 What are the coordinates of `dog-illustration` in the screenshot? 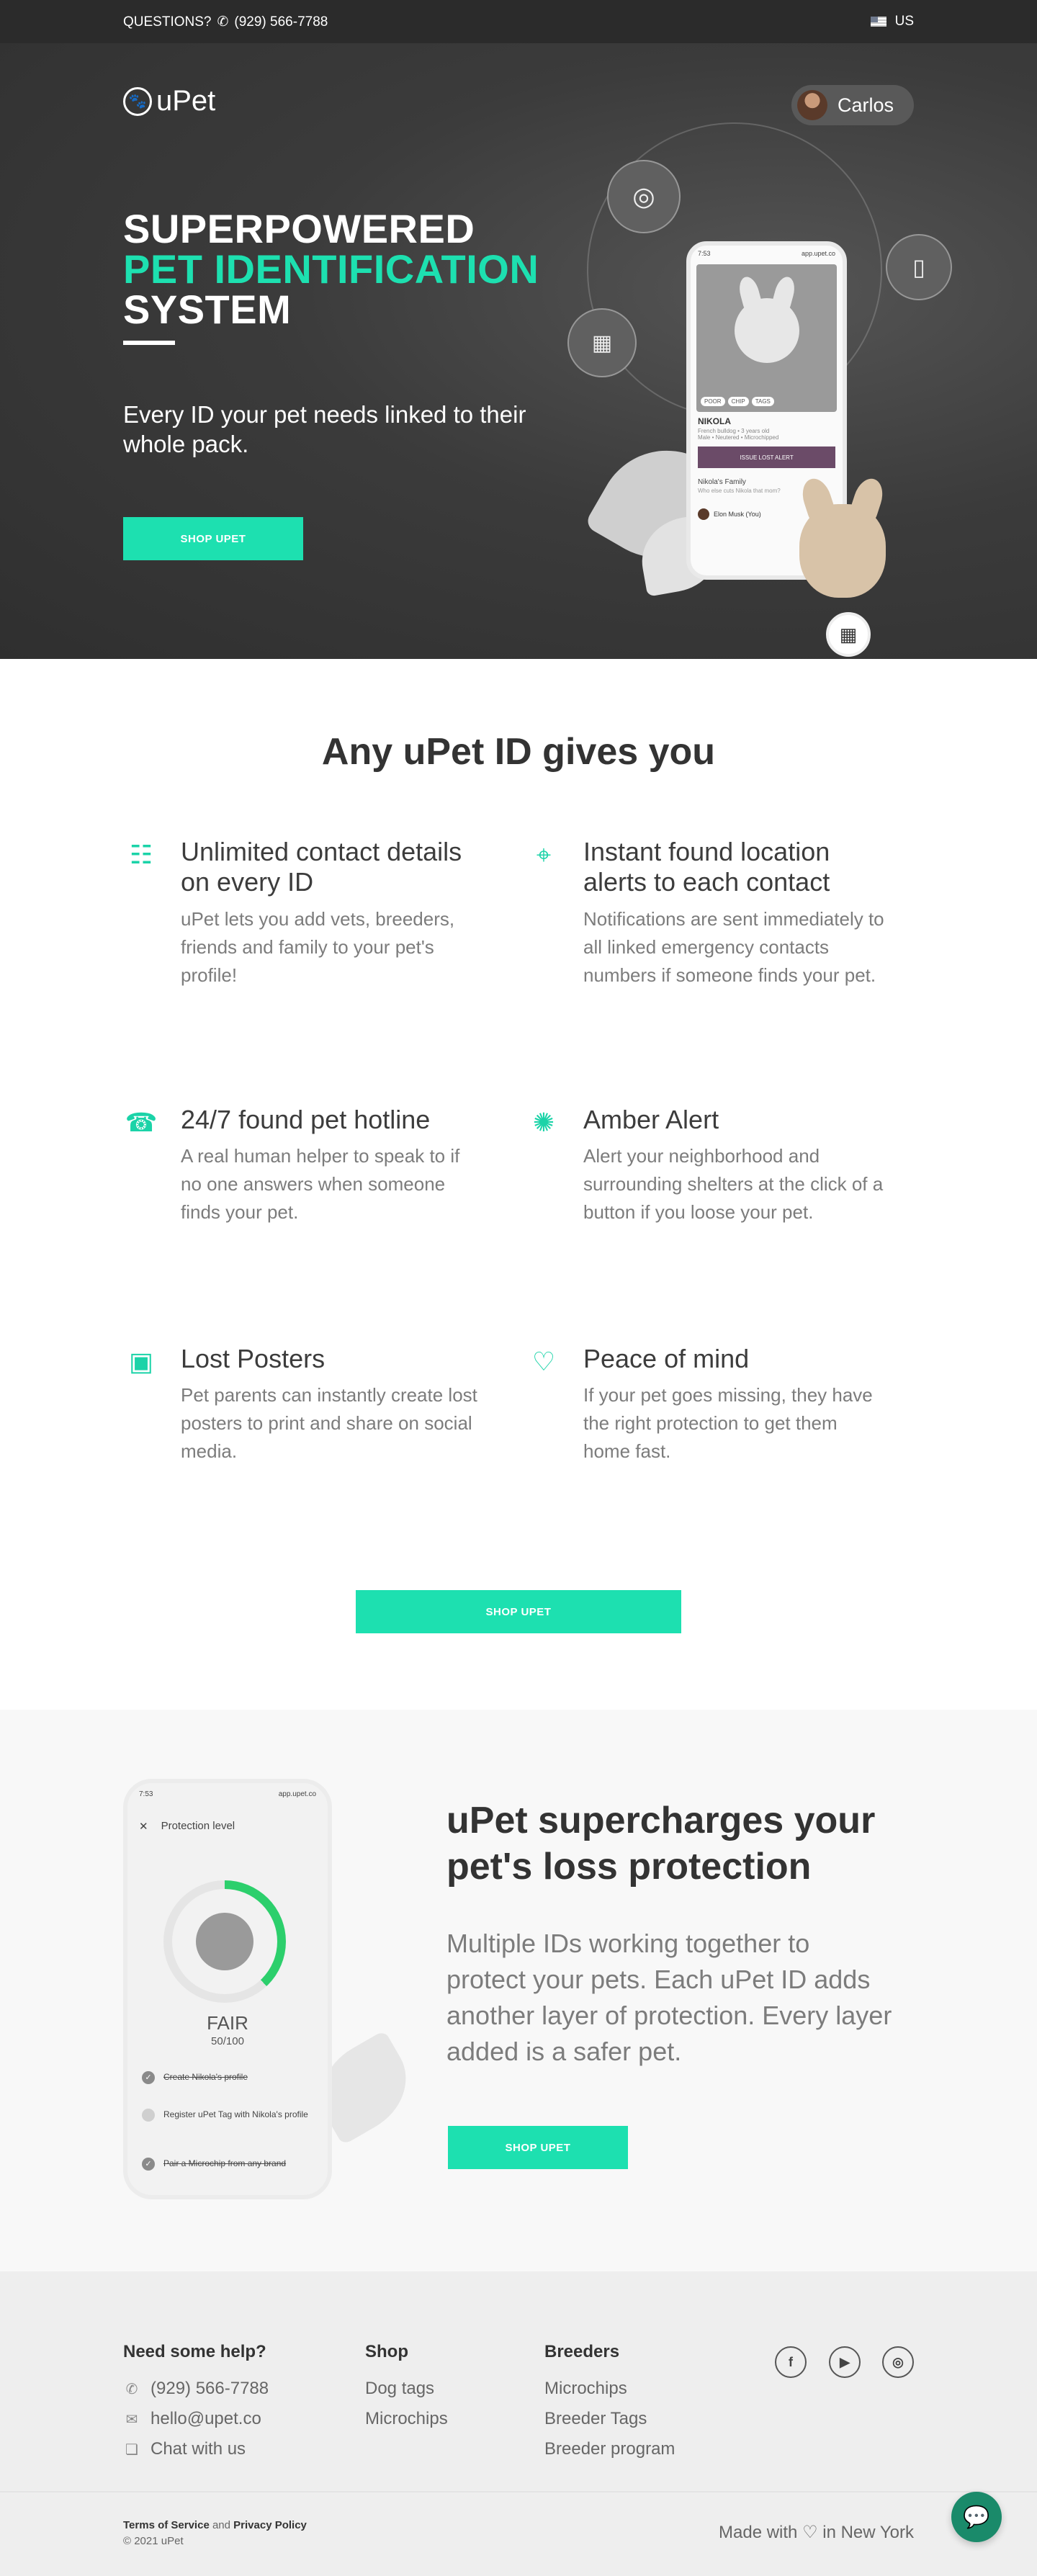 It's located at (766, 331).